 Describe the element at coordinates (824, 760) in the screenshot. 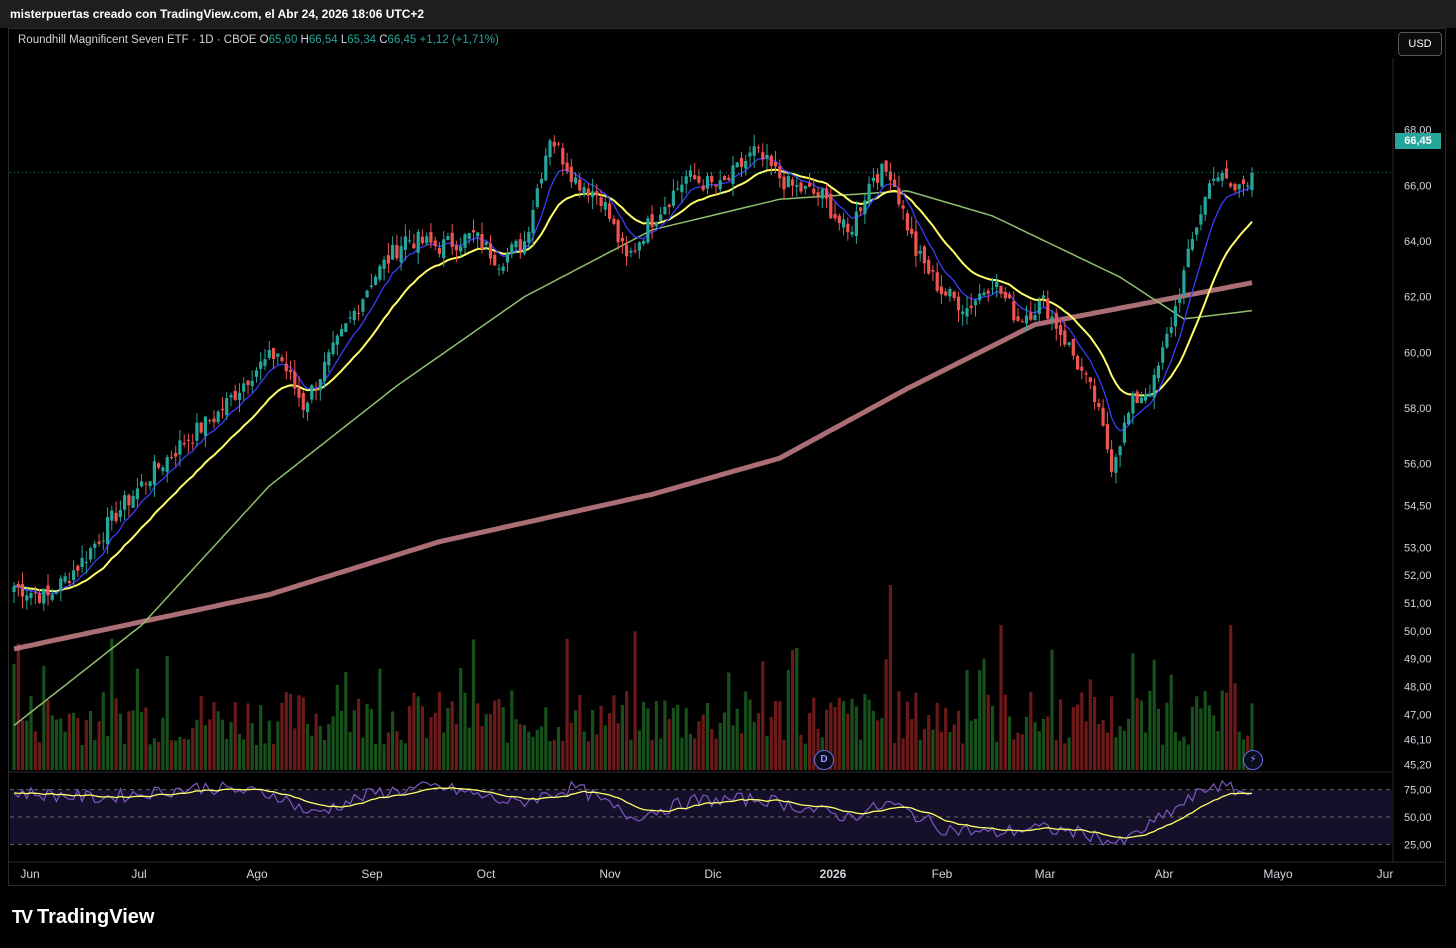

I see `dividend-icon: D` at that location.